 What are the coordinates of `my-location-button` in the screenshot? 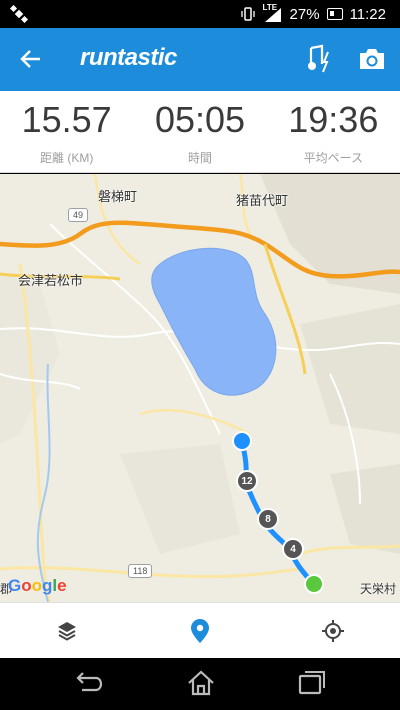 It's located at (332, 631).